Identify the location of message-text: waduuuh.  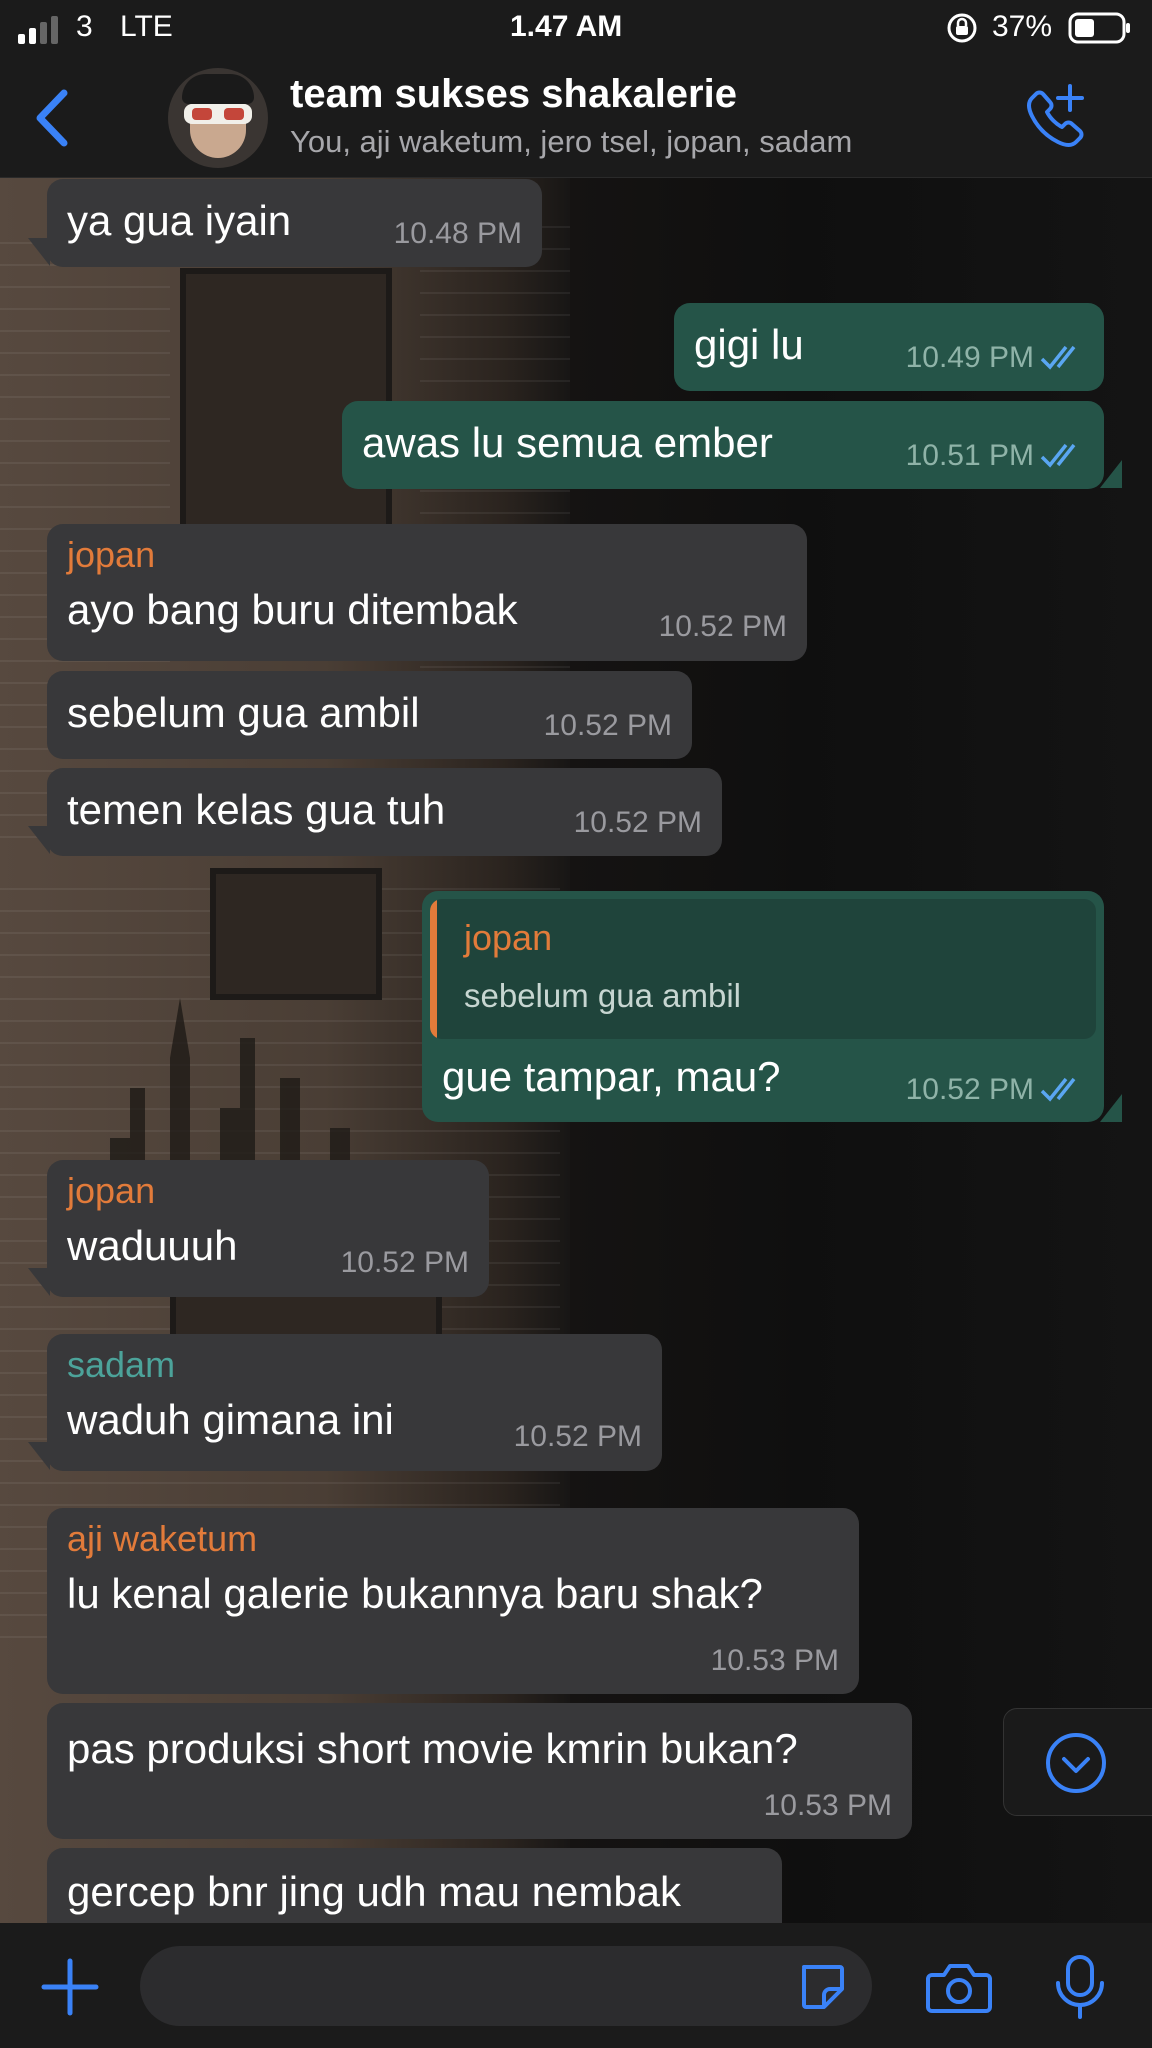
(152, 1245).